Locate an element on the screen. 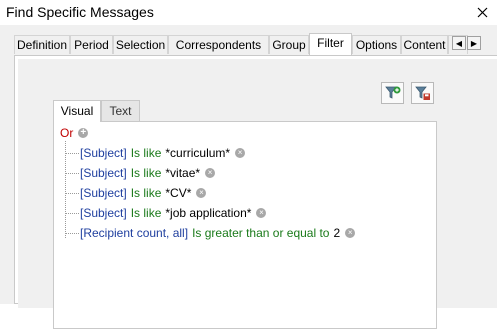 This screenshot has width=497, height=329. condition-row: [Subject] Is like *curriculum* × is located at coordinates (155, 153).